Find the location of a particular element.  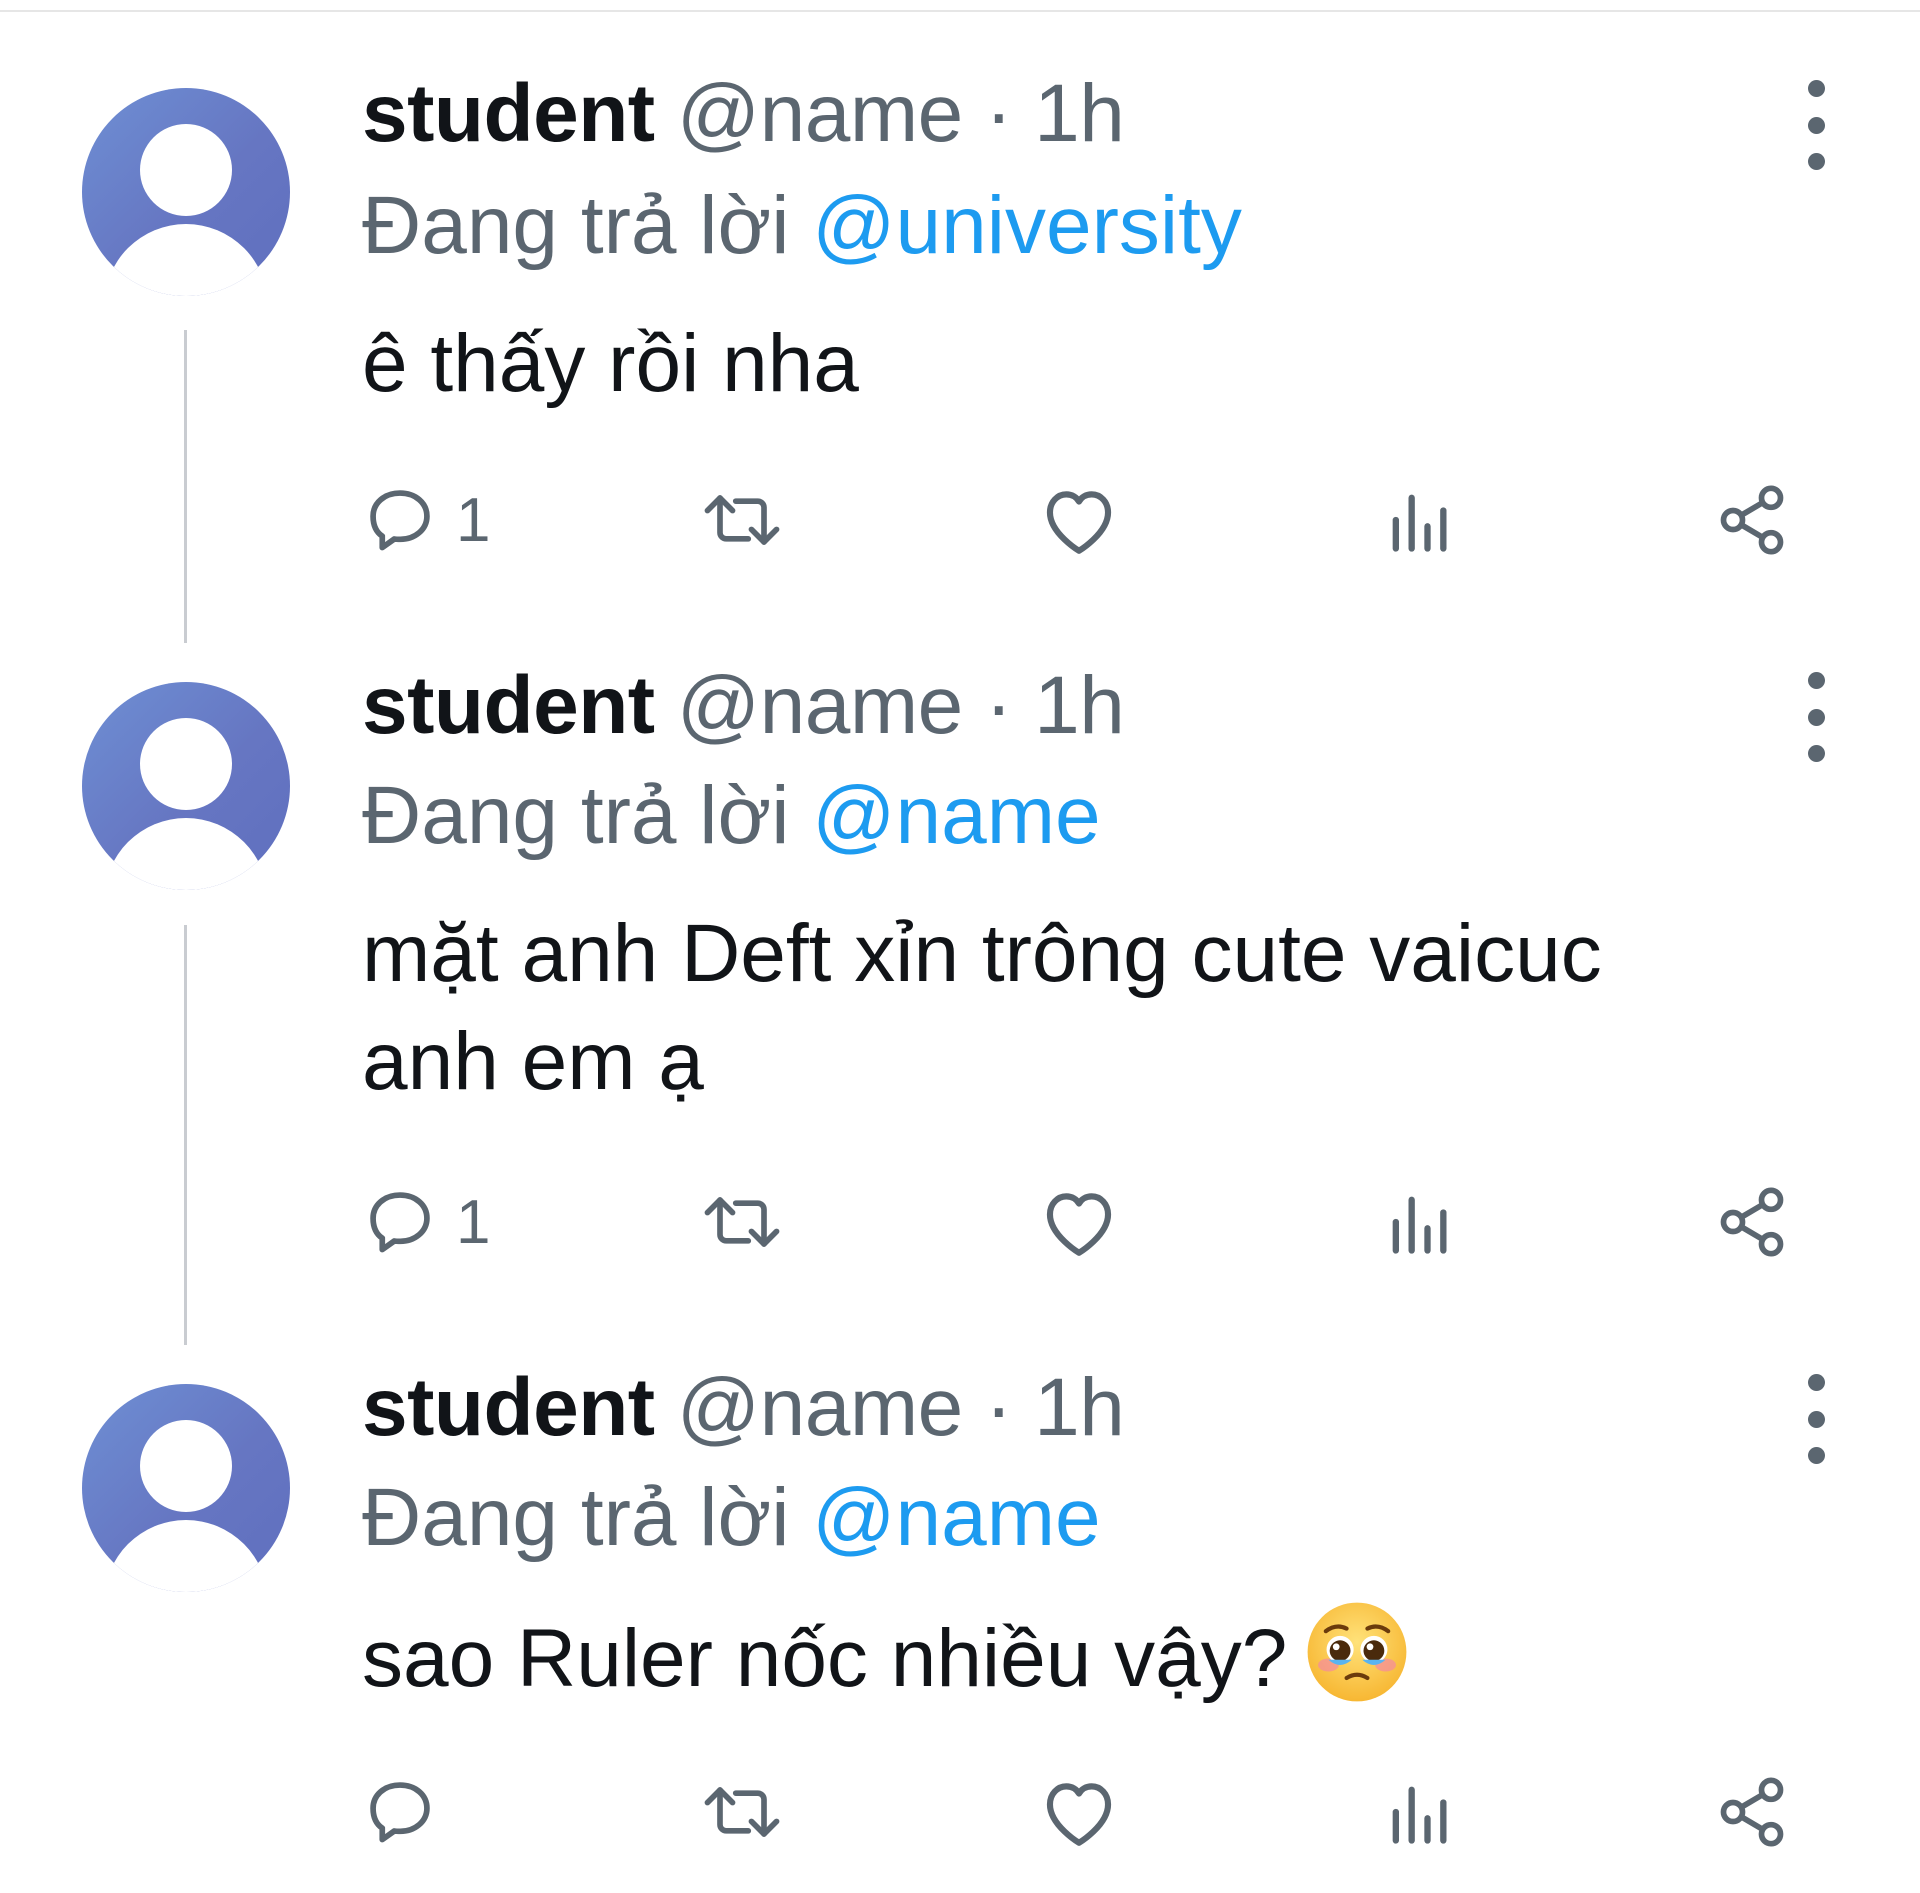

like-button is located at coordinates (1079, 1812).